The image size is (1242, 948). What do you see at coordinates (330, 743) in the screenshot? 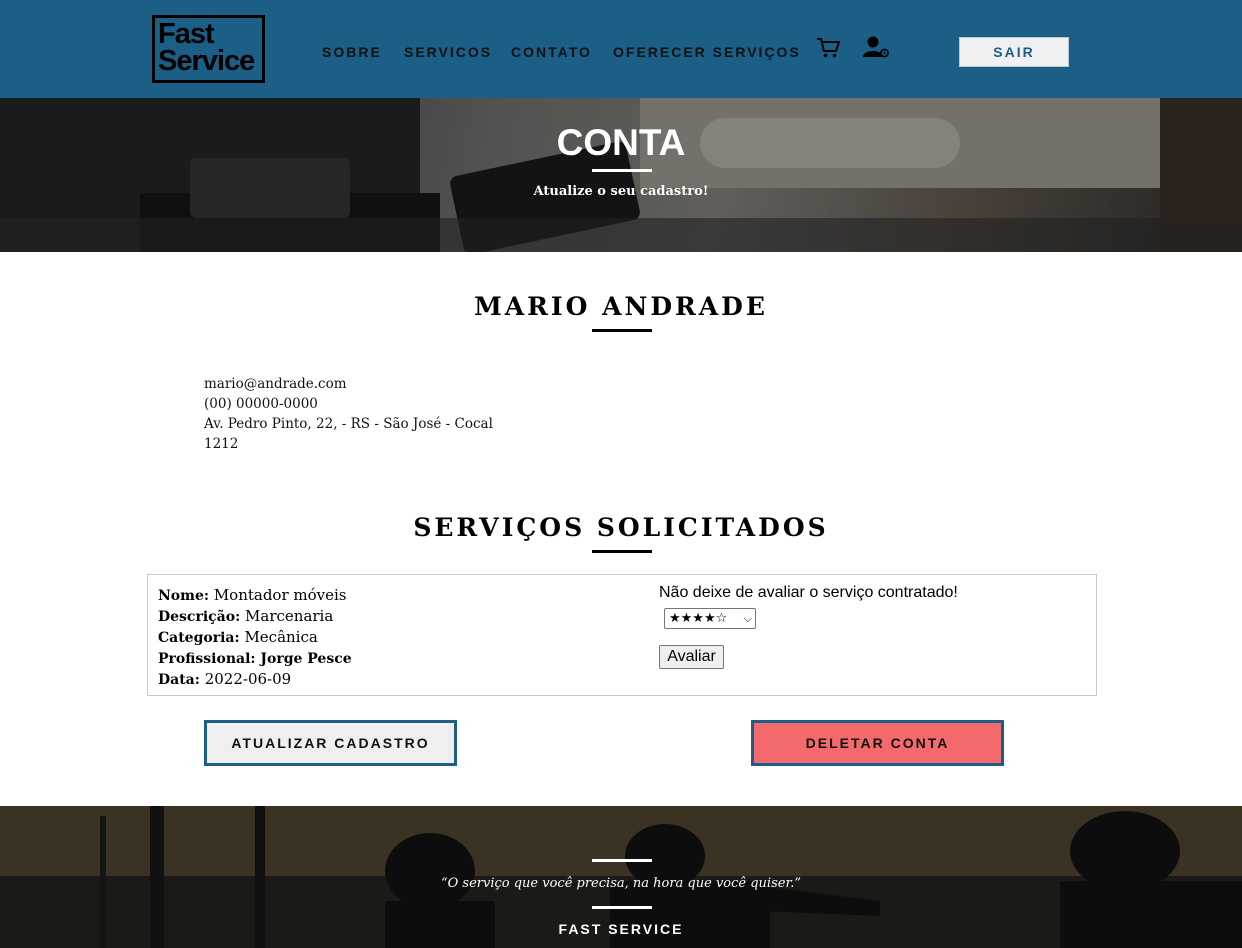
I see `update-account-button: ATUALIZAR CADASTRO` at bounding box center [330, 743].